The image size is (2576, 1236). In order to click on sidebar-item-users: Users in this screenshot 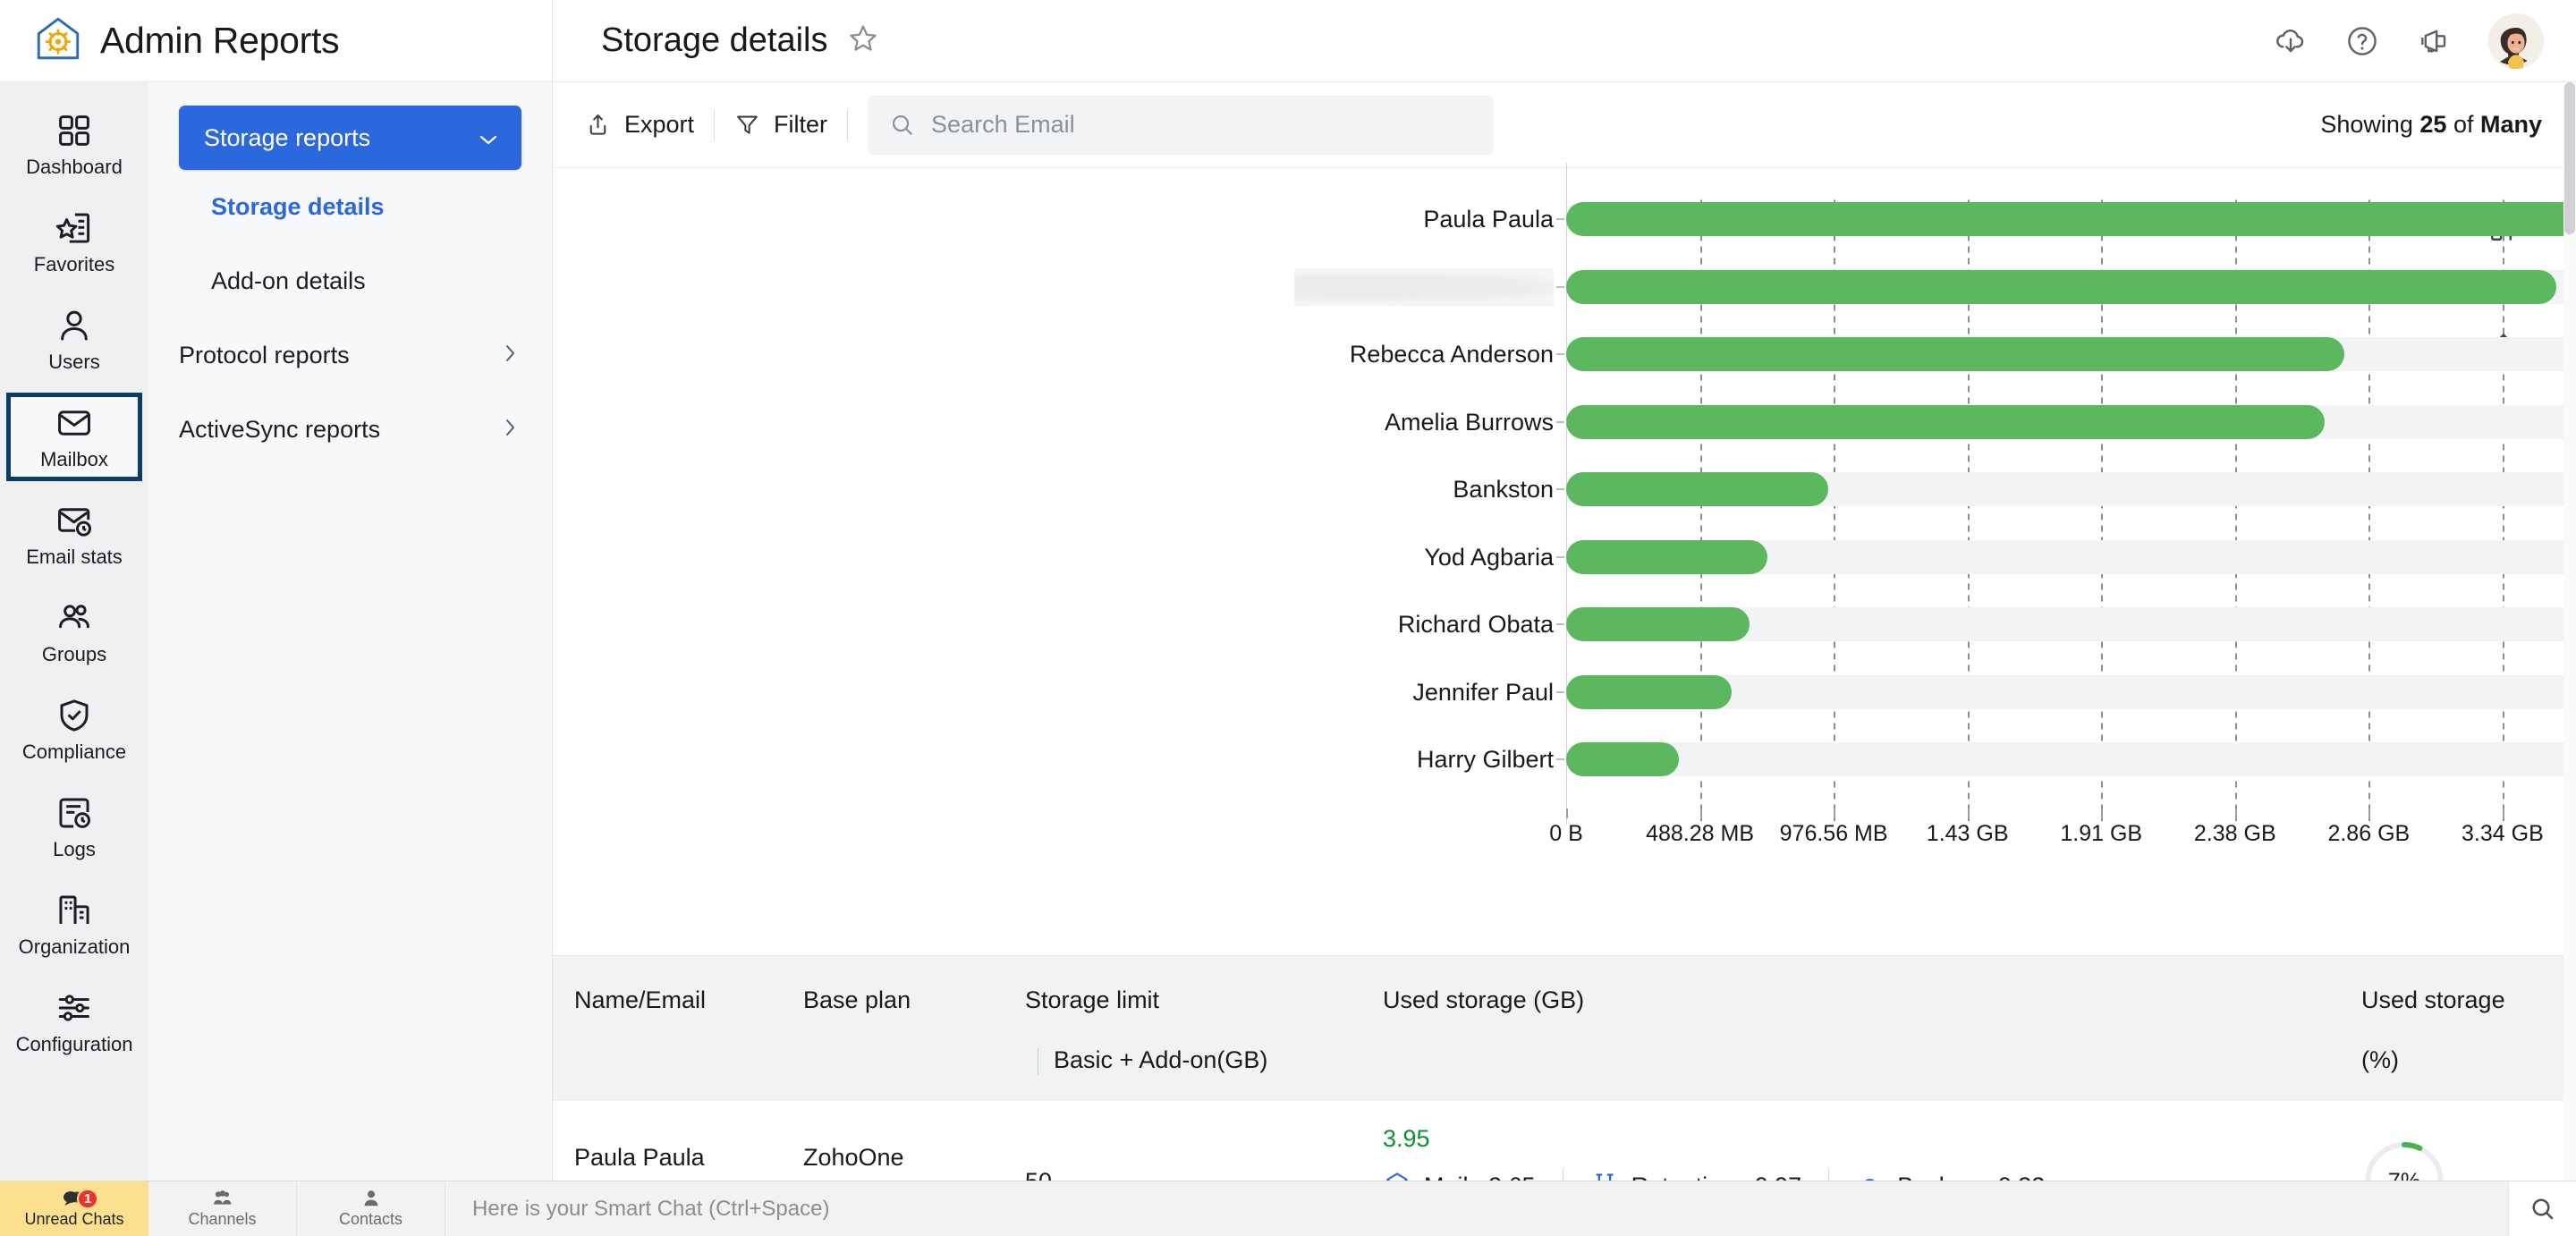, I will do `click(74, 340)`.